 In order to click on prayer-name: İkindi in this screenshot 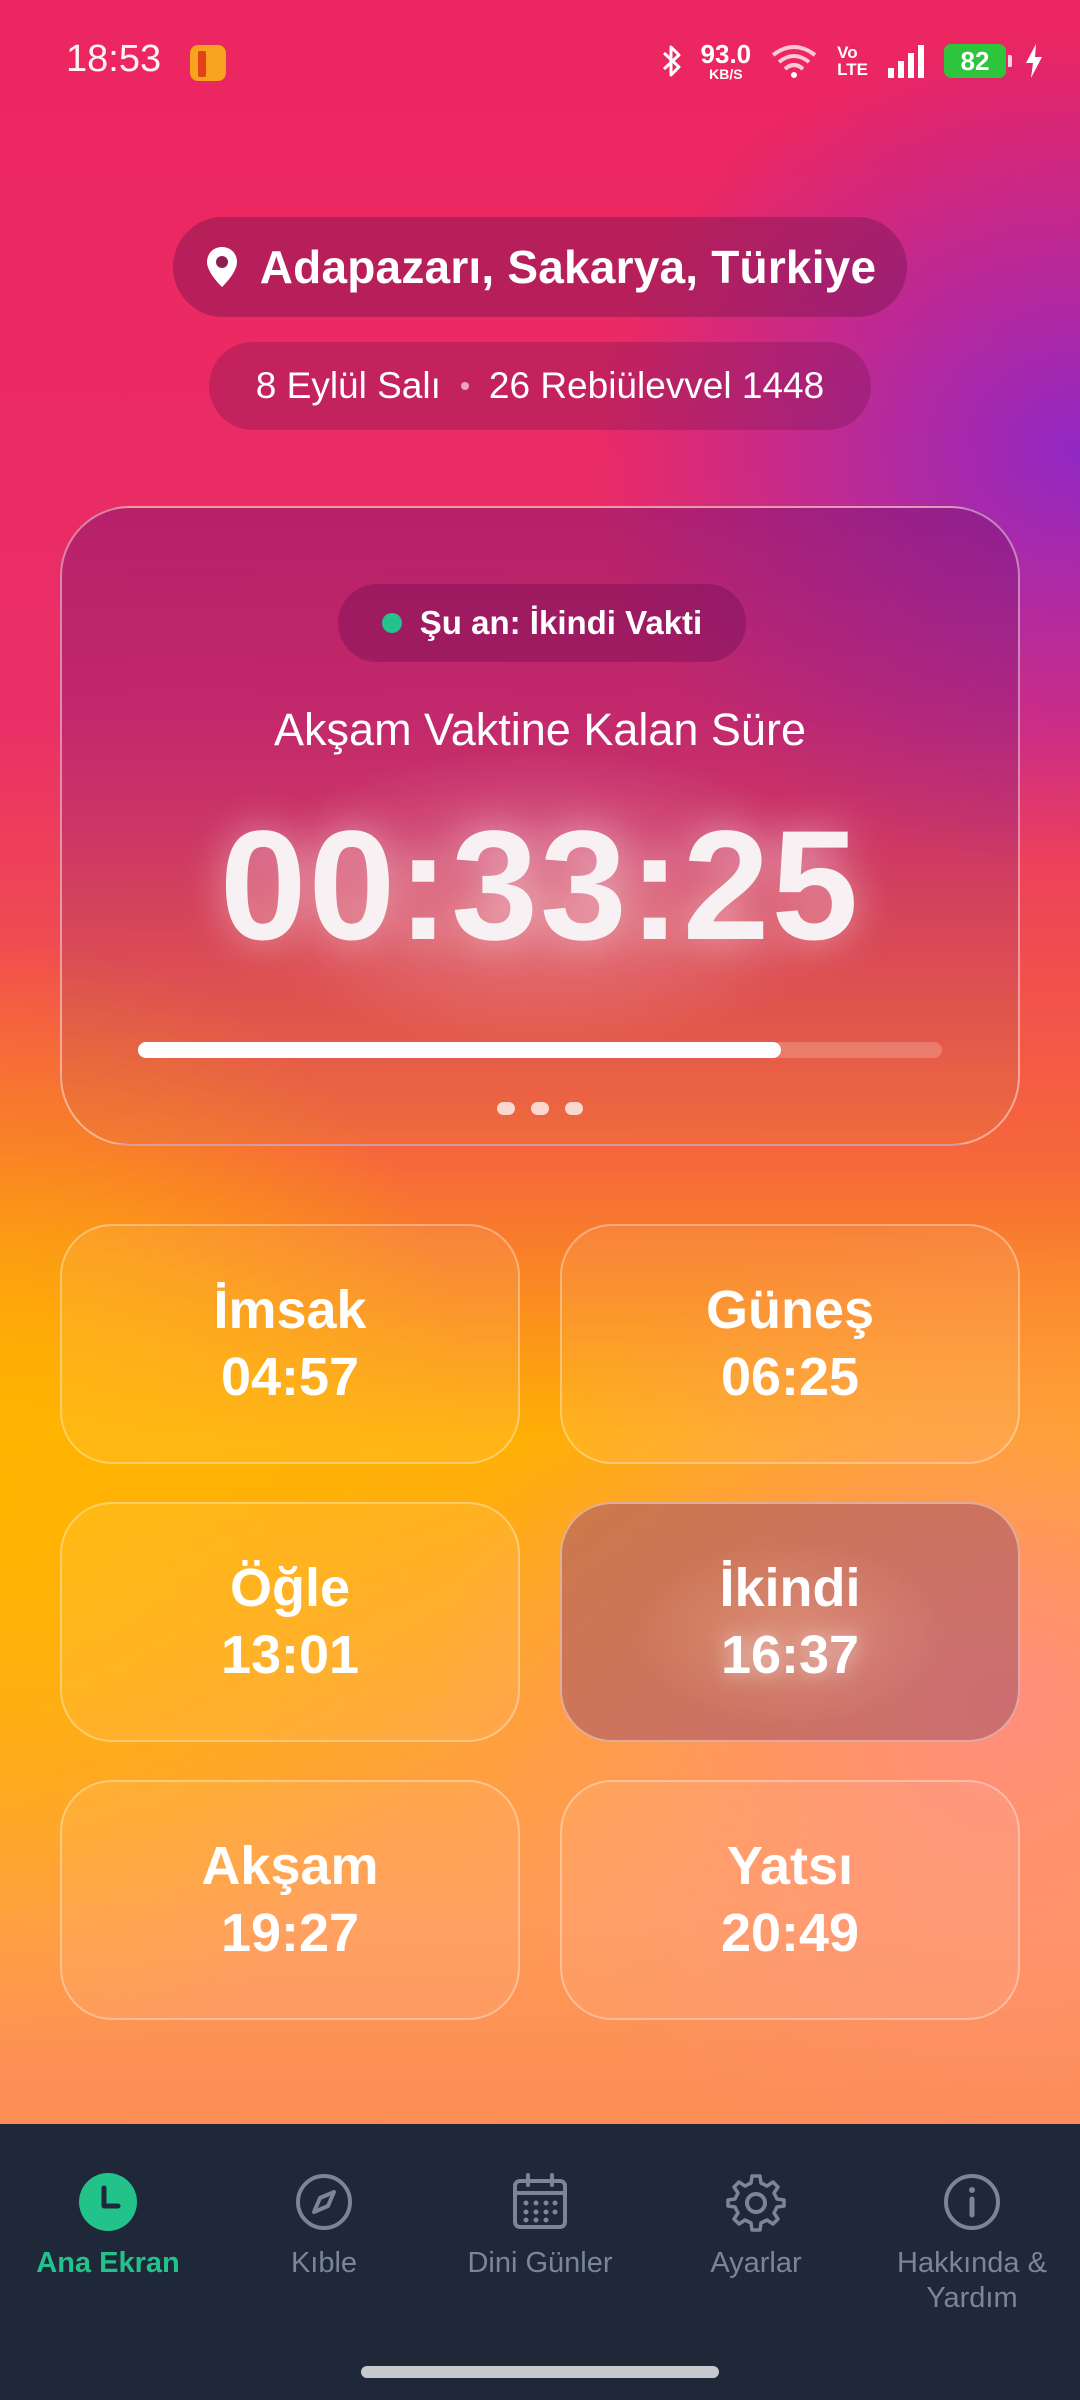, I will do `click(790, 1587)`.